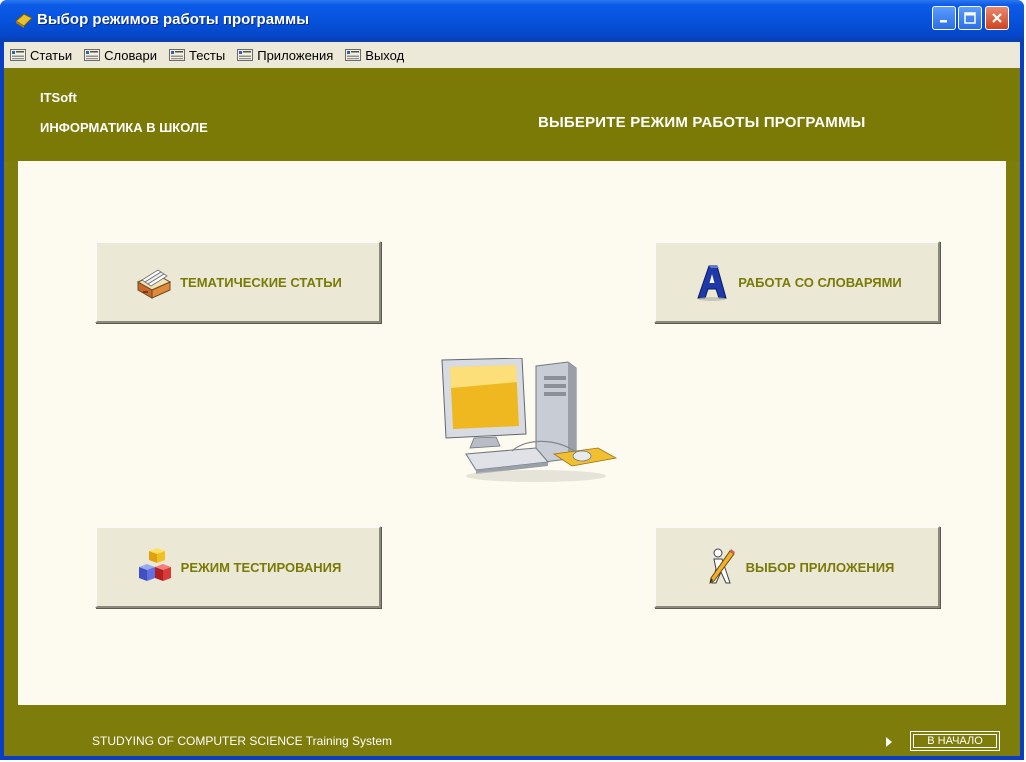 The width and height of the screenshot is (1026, 762). Describe the element at coordinates (820, 282) in the screenshot. I see `dictionaries-label: РАБОТА СО СЛОВАРЯМИ` at that location.